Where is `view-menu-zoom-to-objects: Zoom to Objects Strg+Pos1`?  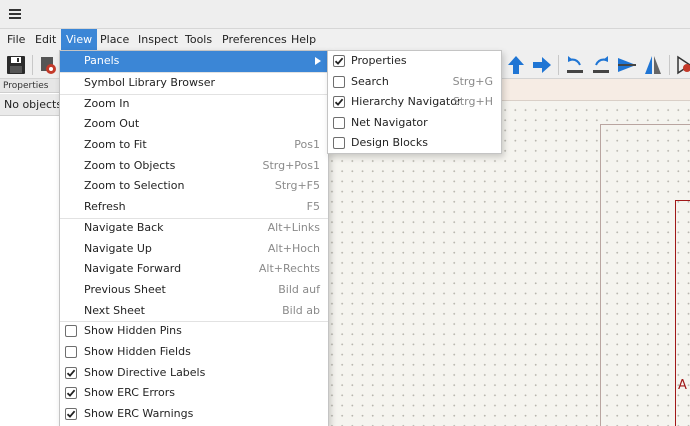
view-menu-zoom-to-objects: Zoom to Objects Strg+Pos1 is located at coordinates (194, 166).